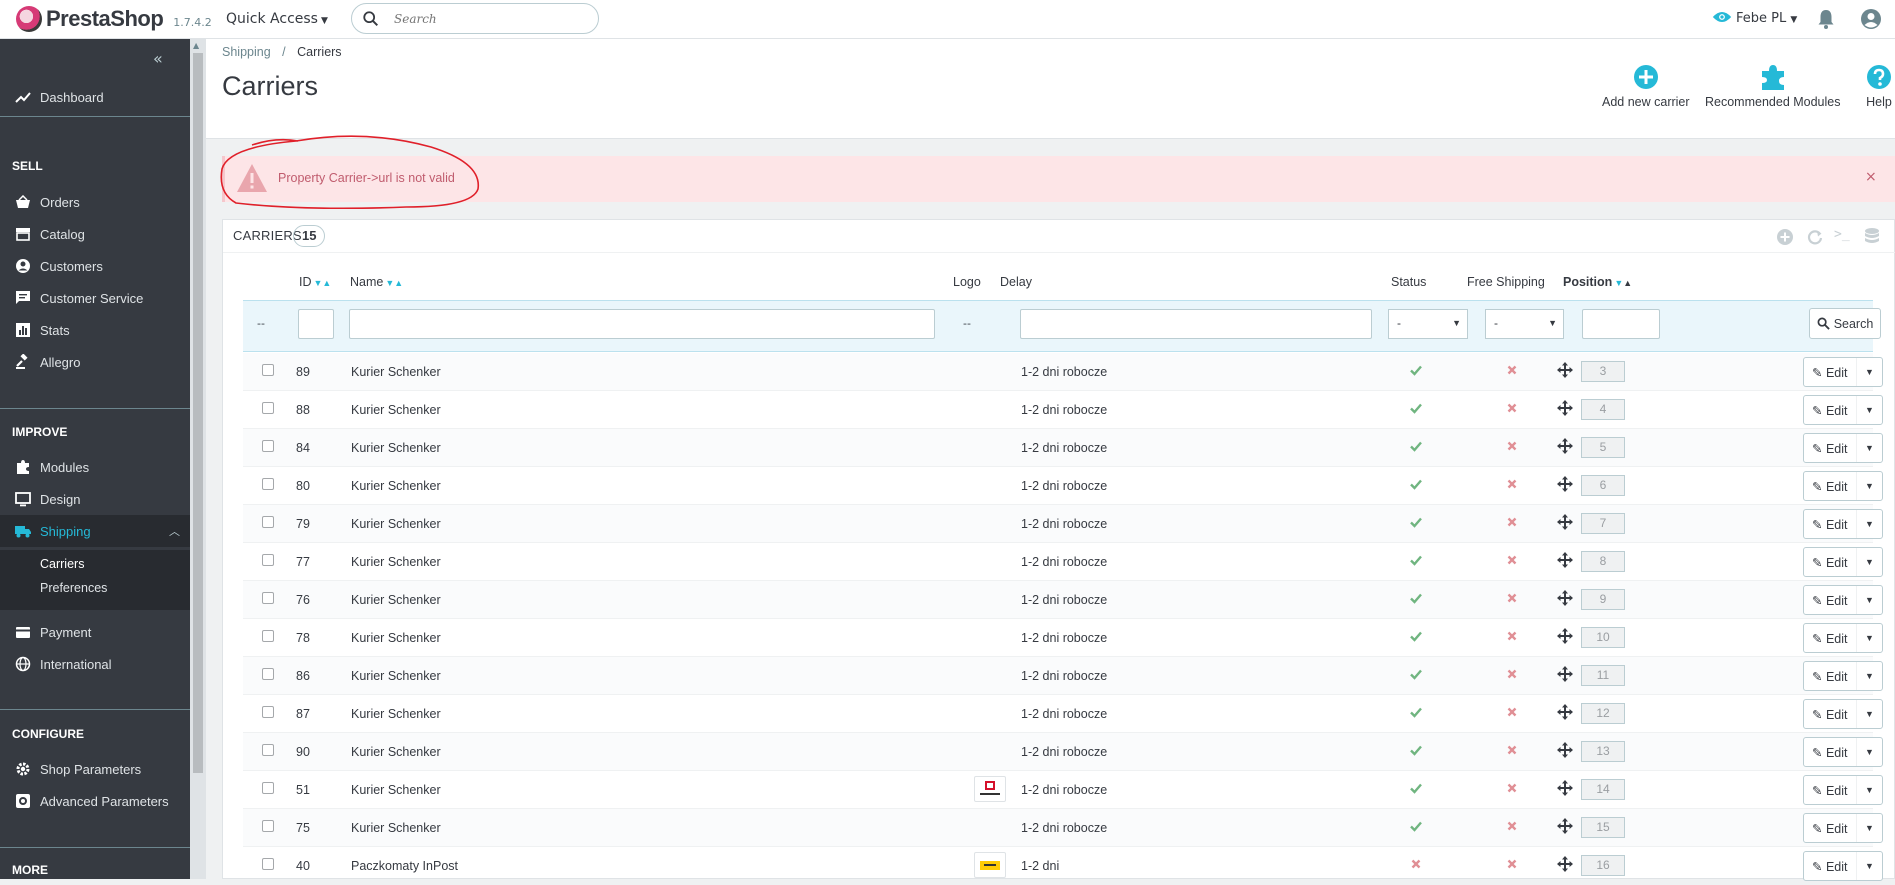 The width and height of the screenshot is (1895, 885). I want to click on submenu-item-carriers: Carriers, so click(62, 564).